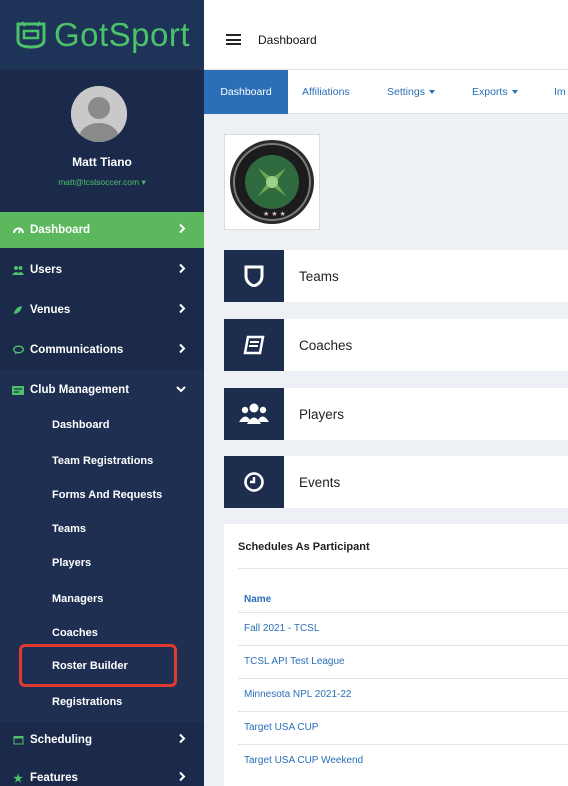 The image size is (568, 786). What do you see at coordinates (69, 529) in the screenshot?
I see `submenu-teams: Teams` at bounding box center [69, 529].